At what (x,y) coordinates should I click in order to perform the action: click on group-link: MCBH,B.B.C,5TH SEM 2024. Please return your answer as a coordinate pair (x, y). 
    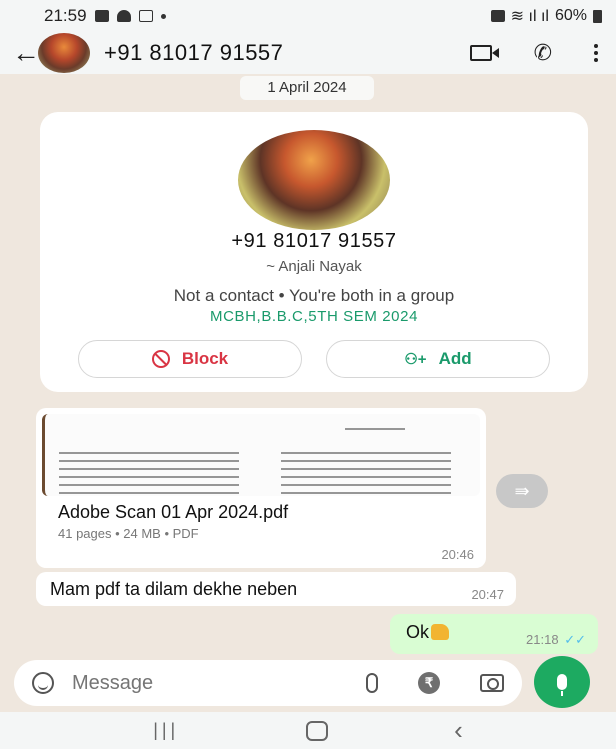
    Looking at the image, I should click on (314, 316).